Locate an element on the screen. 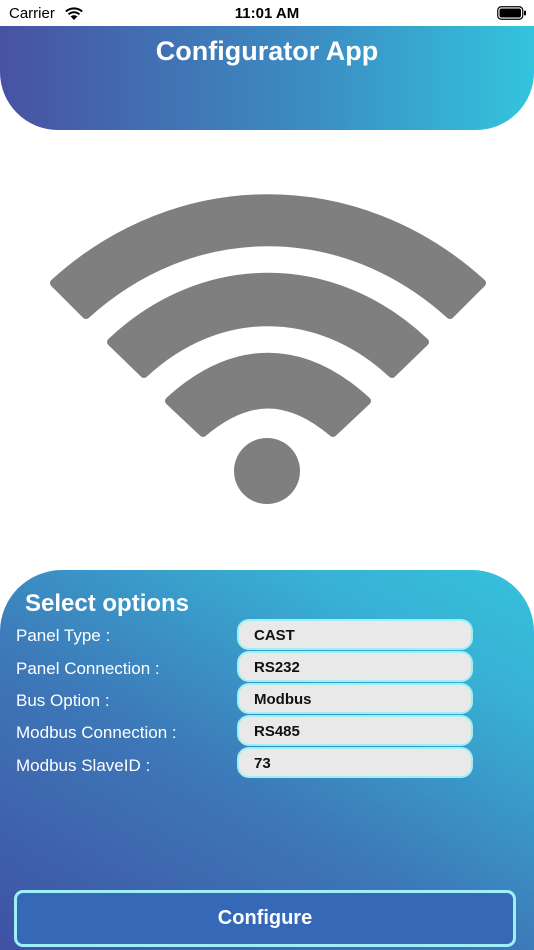 The image size is (534, 950). app-header: Configurator App is located at coordinates (267, 78).